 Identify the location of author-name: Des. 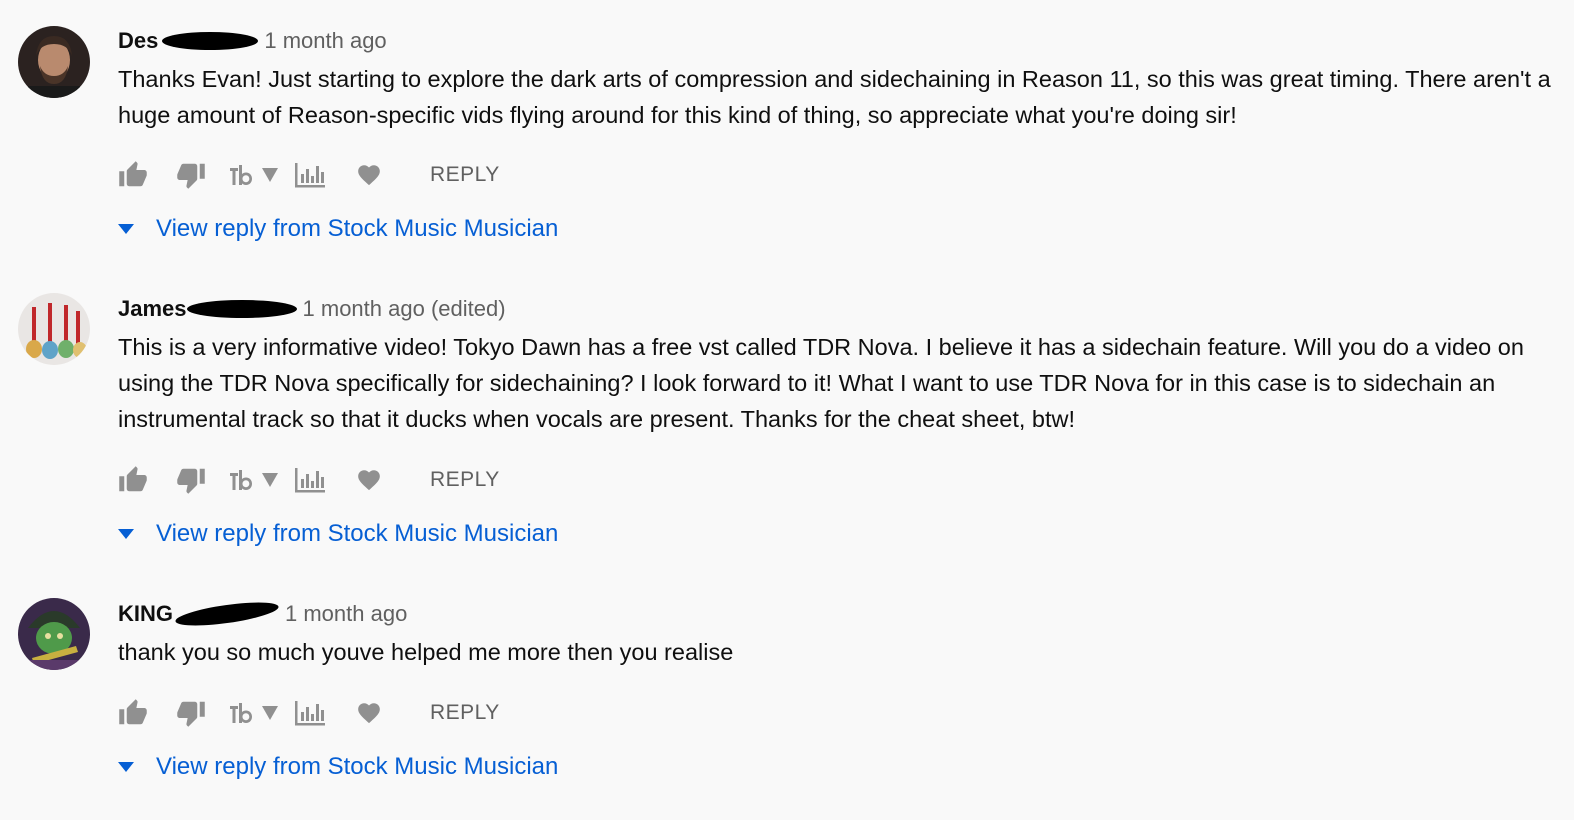
(138, 41).